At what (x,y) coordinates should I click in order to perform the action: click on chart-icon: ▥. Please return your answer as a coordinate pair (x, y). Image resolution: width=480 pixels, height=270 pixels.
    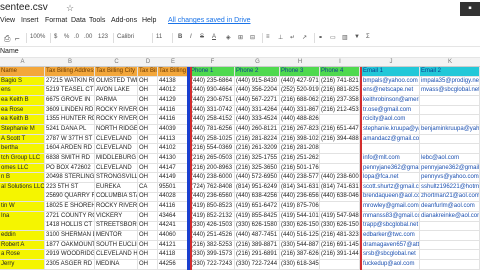
    Looking at the image, I should click on (345, 37).